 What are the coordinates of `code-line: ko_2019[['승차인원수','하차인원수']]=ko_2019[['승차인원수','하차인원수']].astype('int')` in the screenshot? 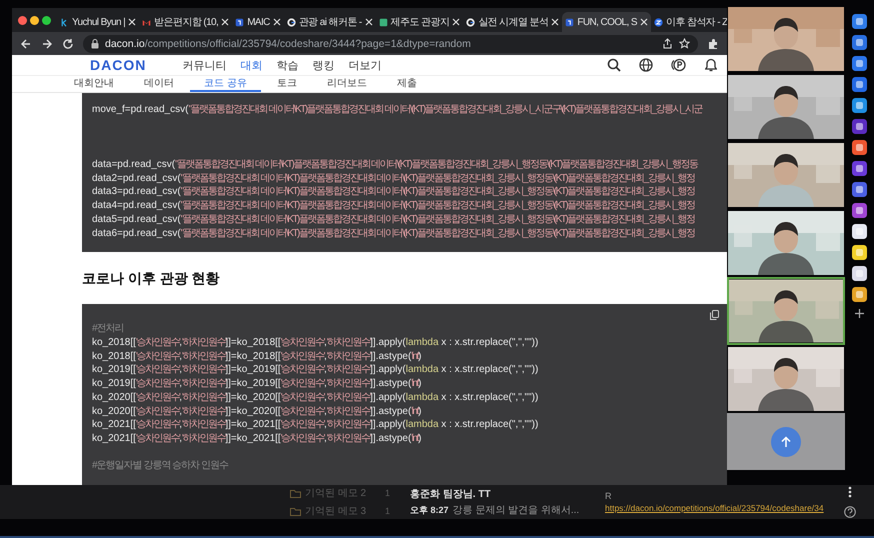 It's located at (257, 384).